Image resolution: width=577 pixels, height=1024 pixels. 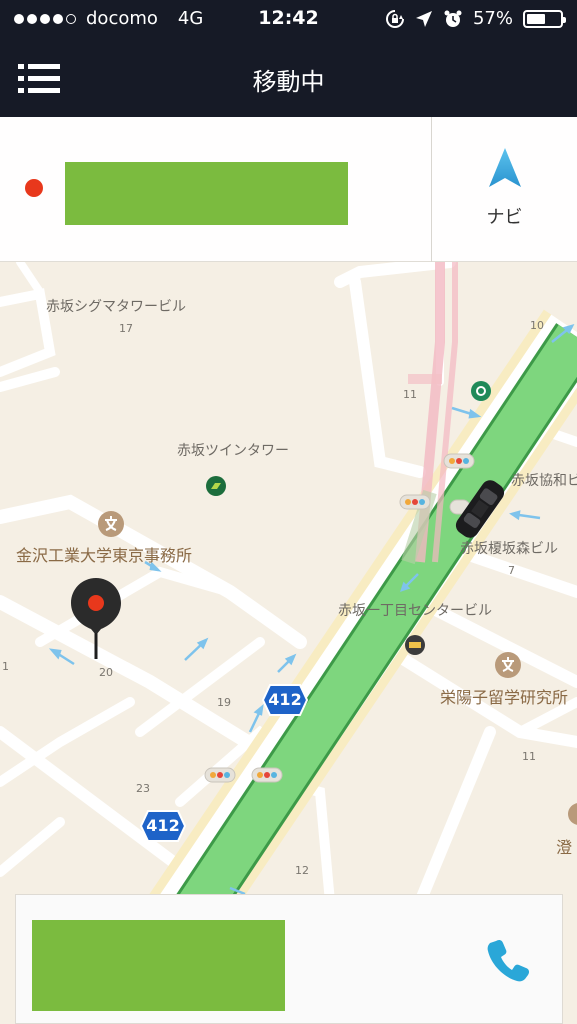 I want to click on bank-icon, so click(x=216, y=486).